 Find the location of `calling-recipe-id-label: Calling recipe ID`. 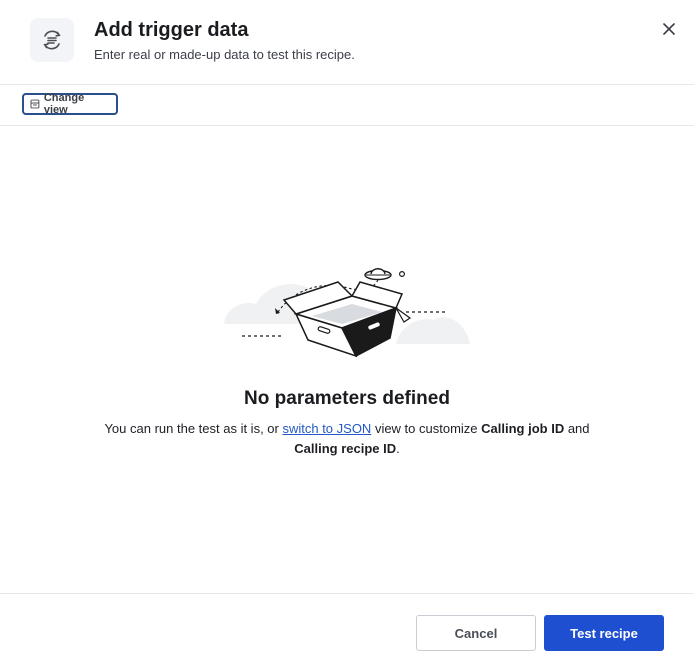

calling-recipe-id-label: Calling recipe ID is located at coordinates (345, 448).